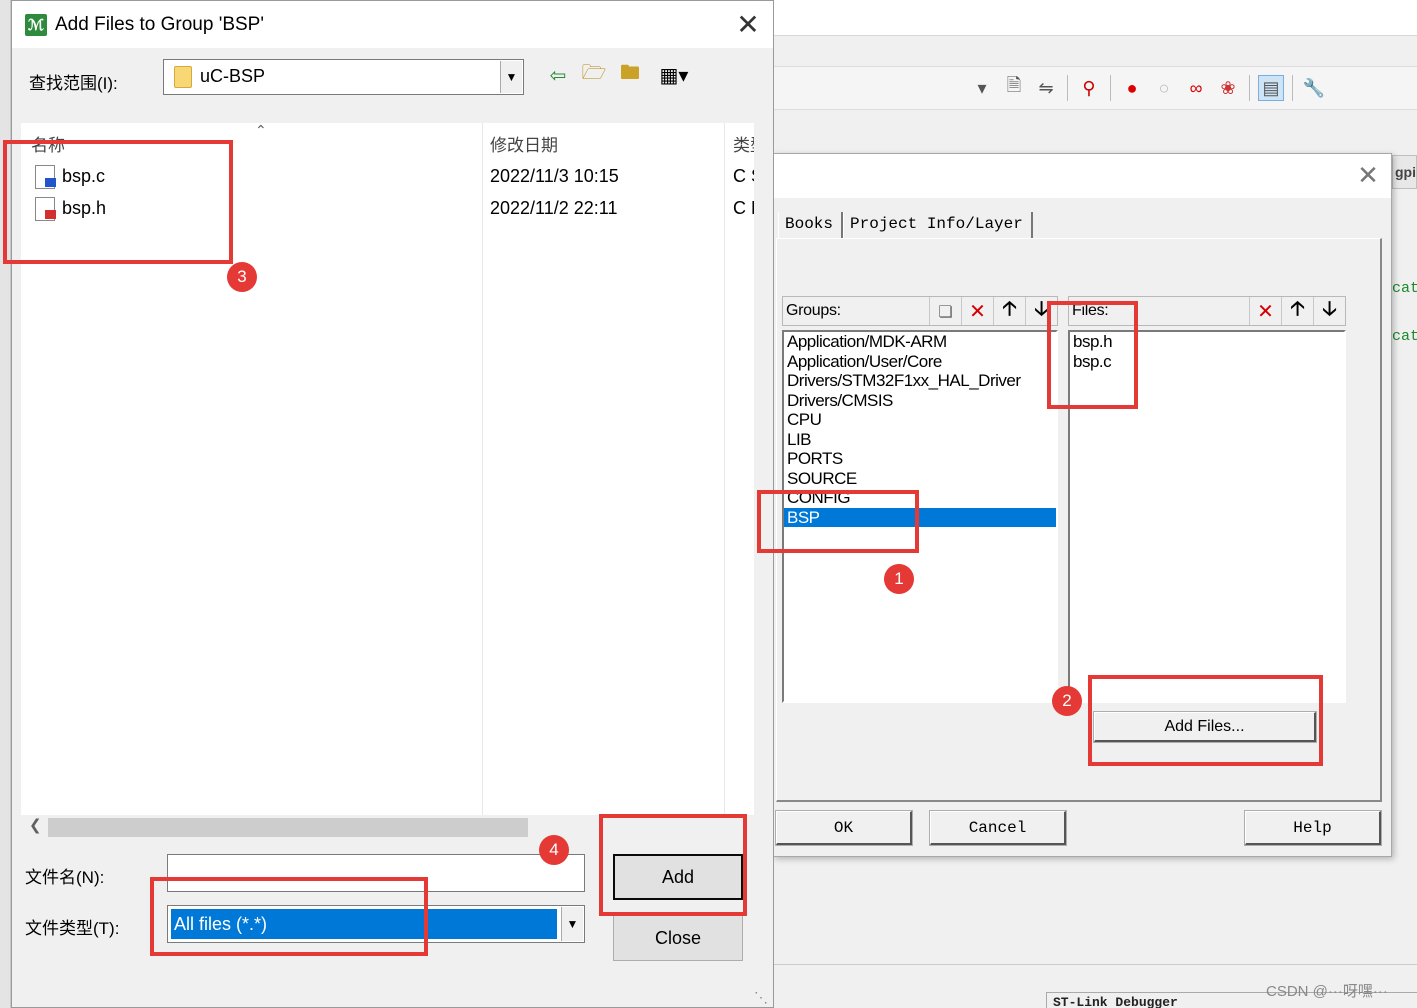  Describe the element at coordinates (343, 77) in the screenshot. I see `look-in-select: uC-BSP ▼` at that location.